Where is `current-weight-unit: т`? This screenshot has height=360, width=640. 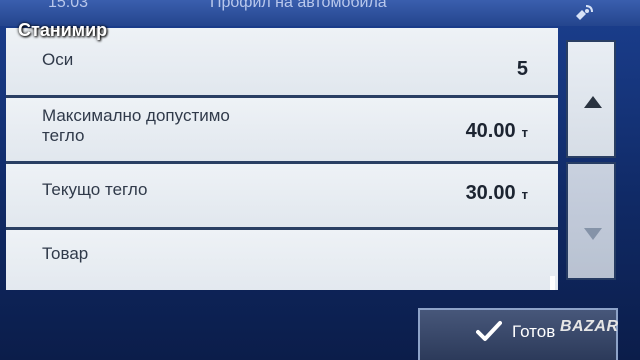 current-weight-unit: т is located at coordinates (524, 194).